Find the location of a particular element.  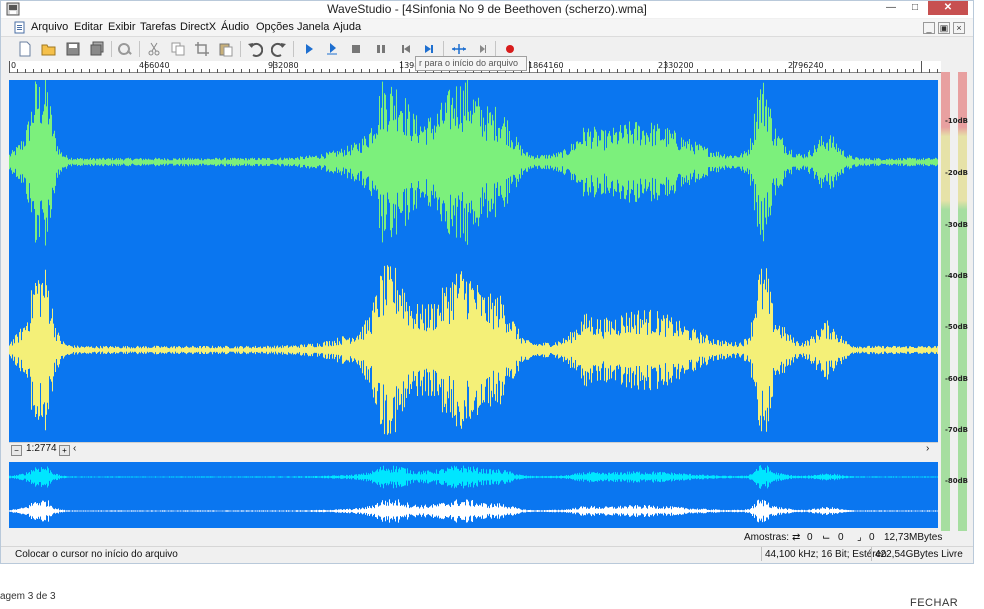

menu-exibir: Exibir is located at coordinates (122, 27).